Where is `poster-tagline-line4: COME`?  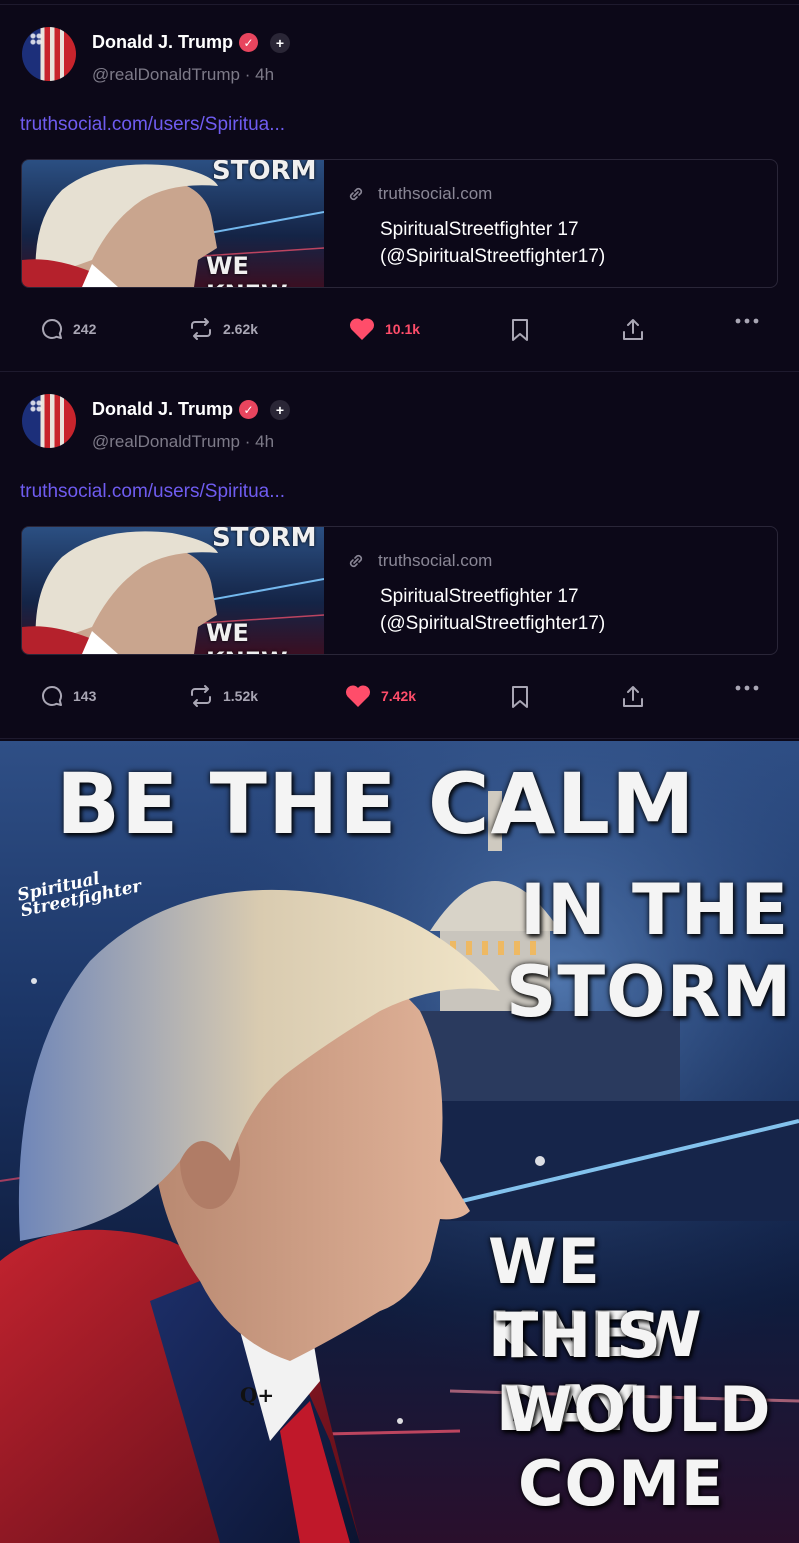
poster-tagline-line4: COME is located at coordinates (621, 1483).